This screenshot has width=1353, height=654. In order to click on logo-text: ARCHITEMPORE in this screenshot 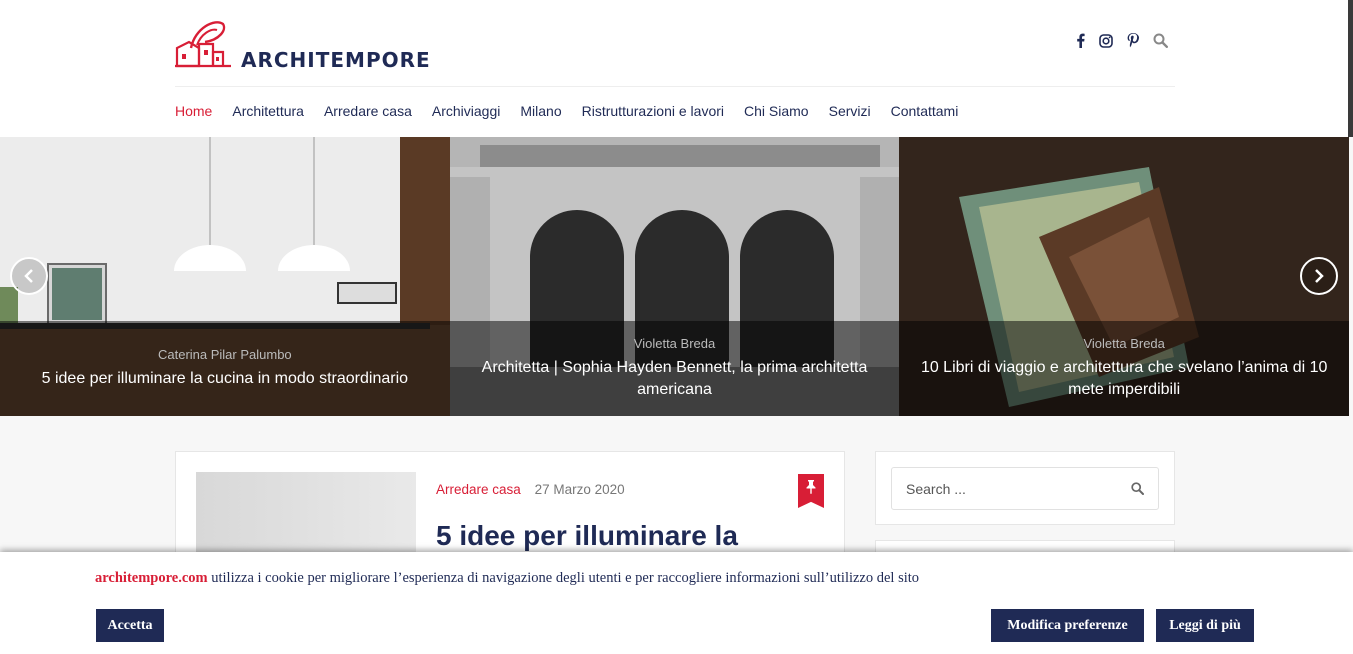, I will do `click(336, 60)`.